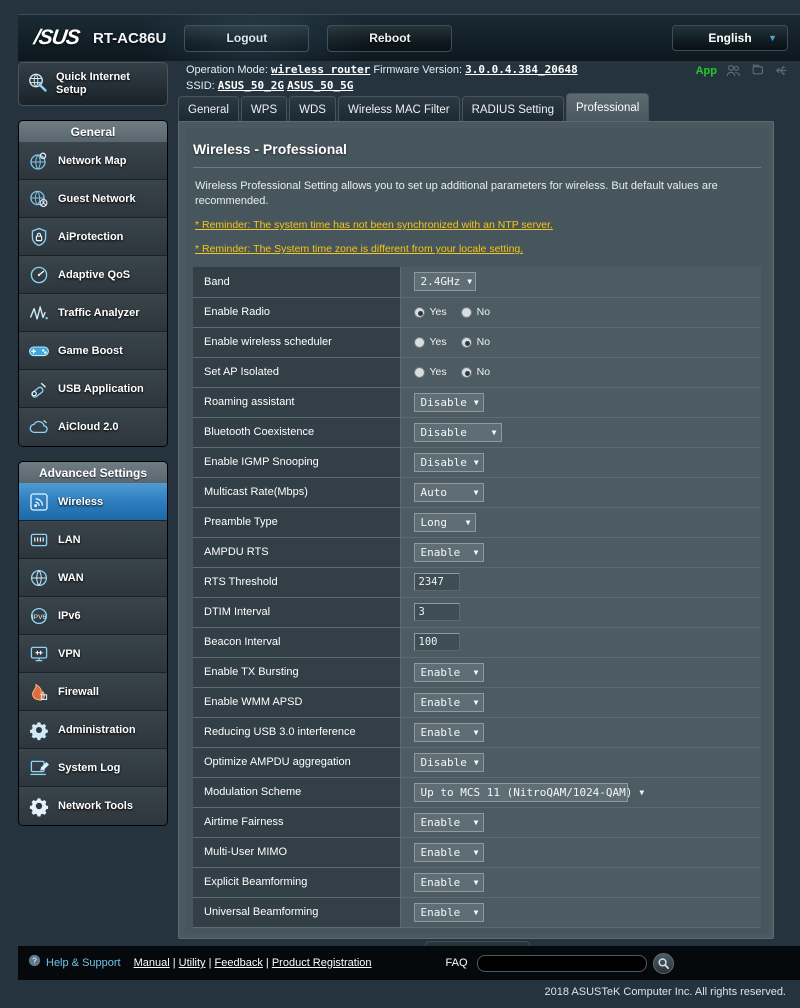 The image size is (800, 1008). Describe the element at coordinates (580, 282) in the screenshot. I see `row-value: 2.4GHz ▼` at that location.